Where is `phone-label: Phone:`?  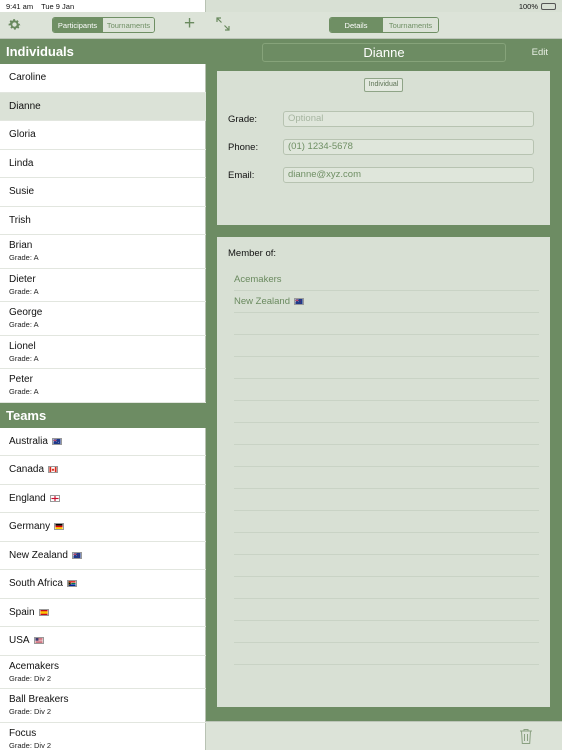
phone-label: Phone: is located at coordinates (243, 147).